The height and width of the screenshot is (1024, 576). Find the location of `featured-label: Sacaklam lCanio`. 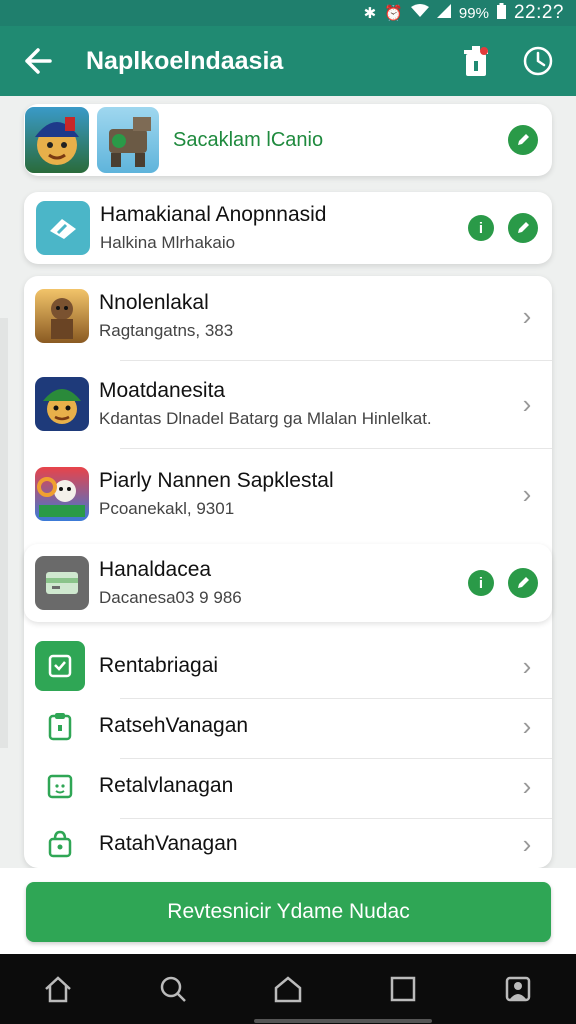

featured-label: Sacaklam lCanio is located at coordinates (248, 139).